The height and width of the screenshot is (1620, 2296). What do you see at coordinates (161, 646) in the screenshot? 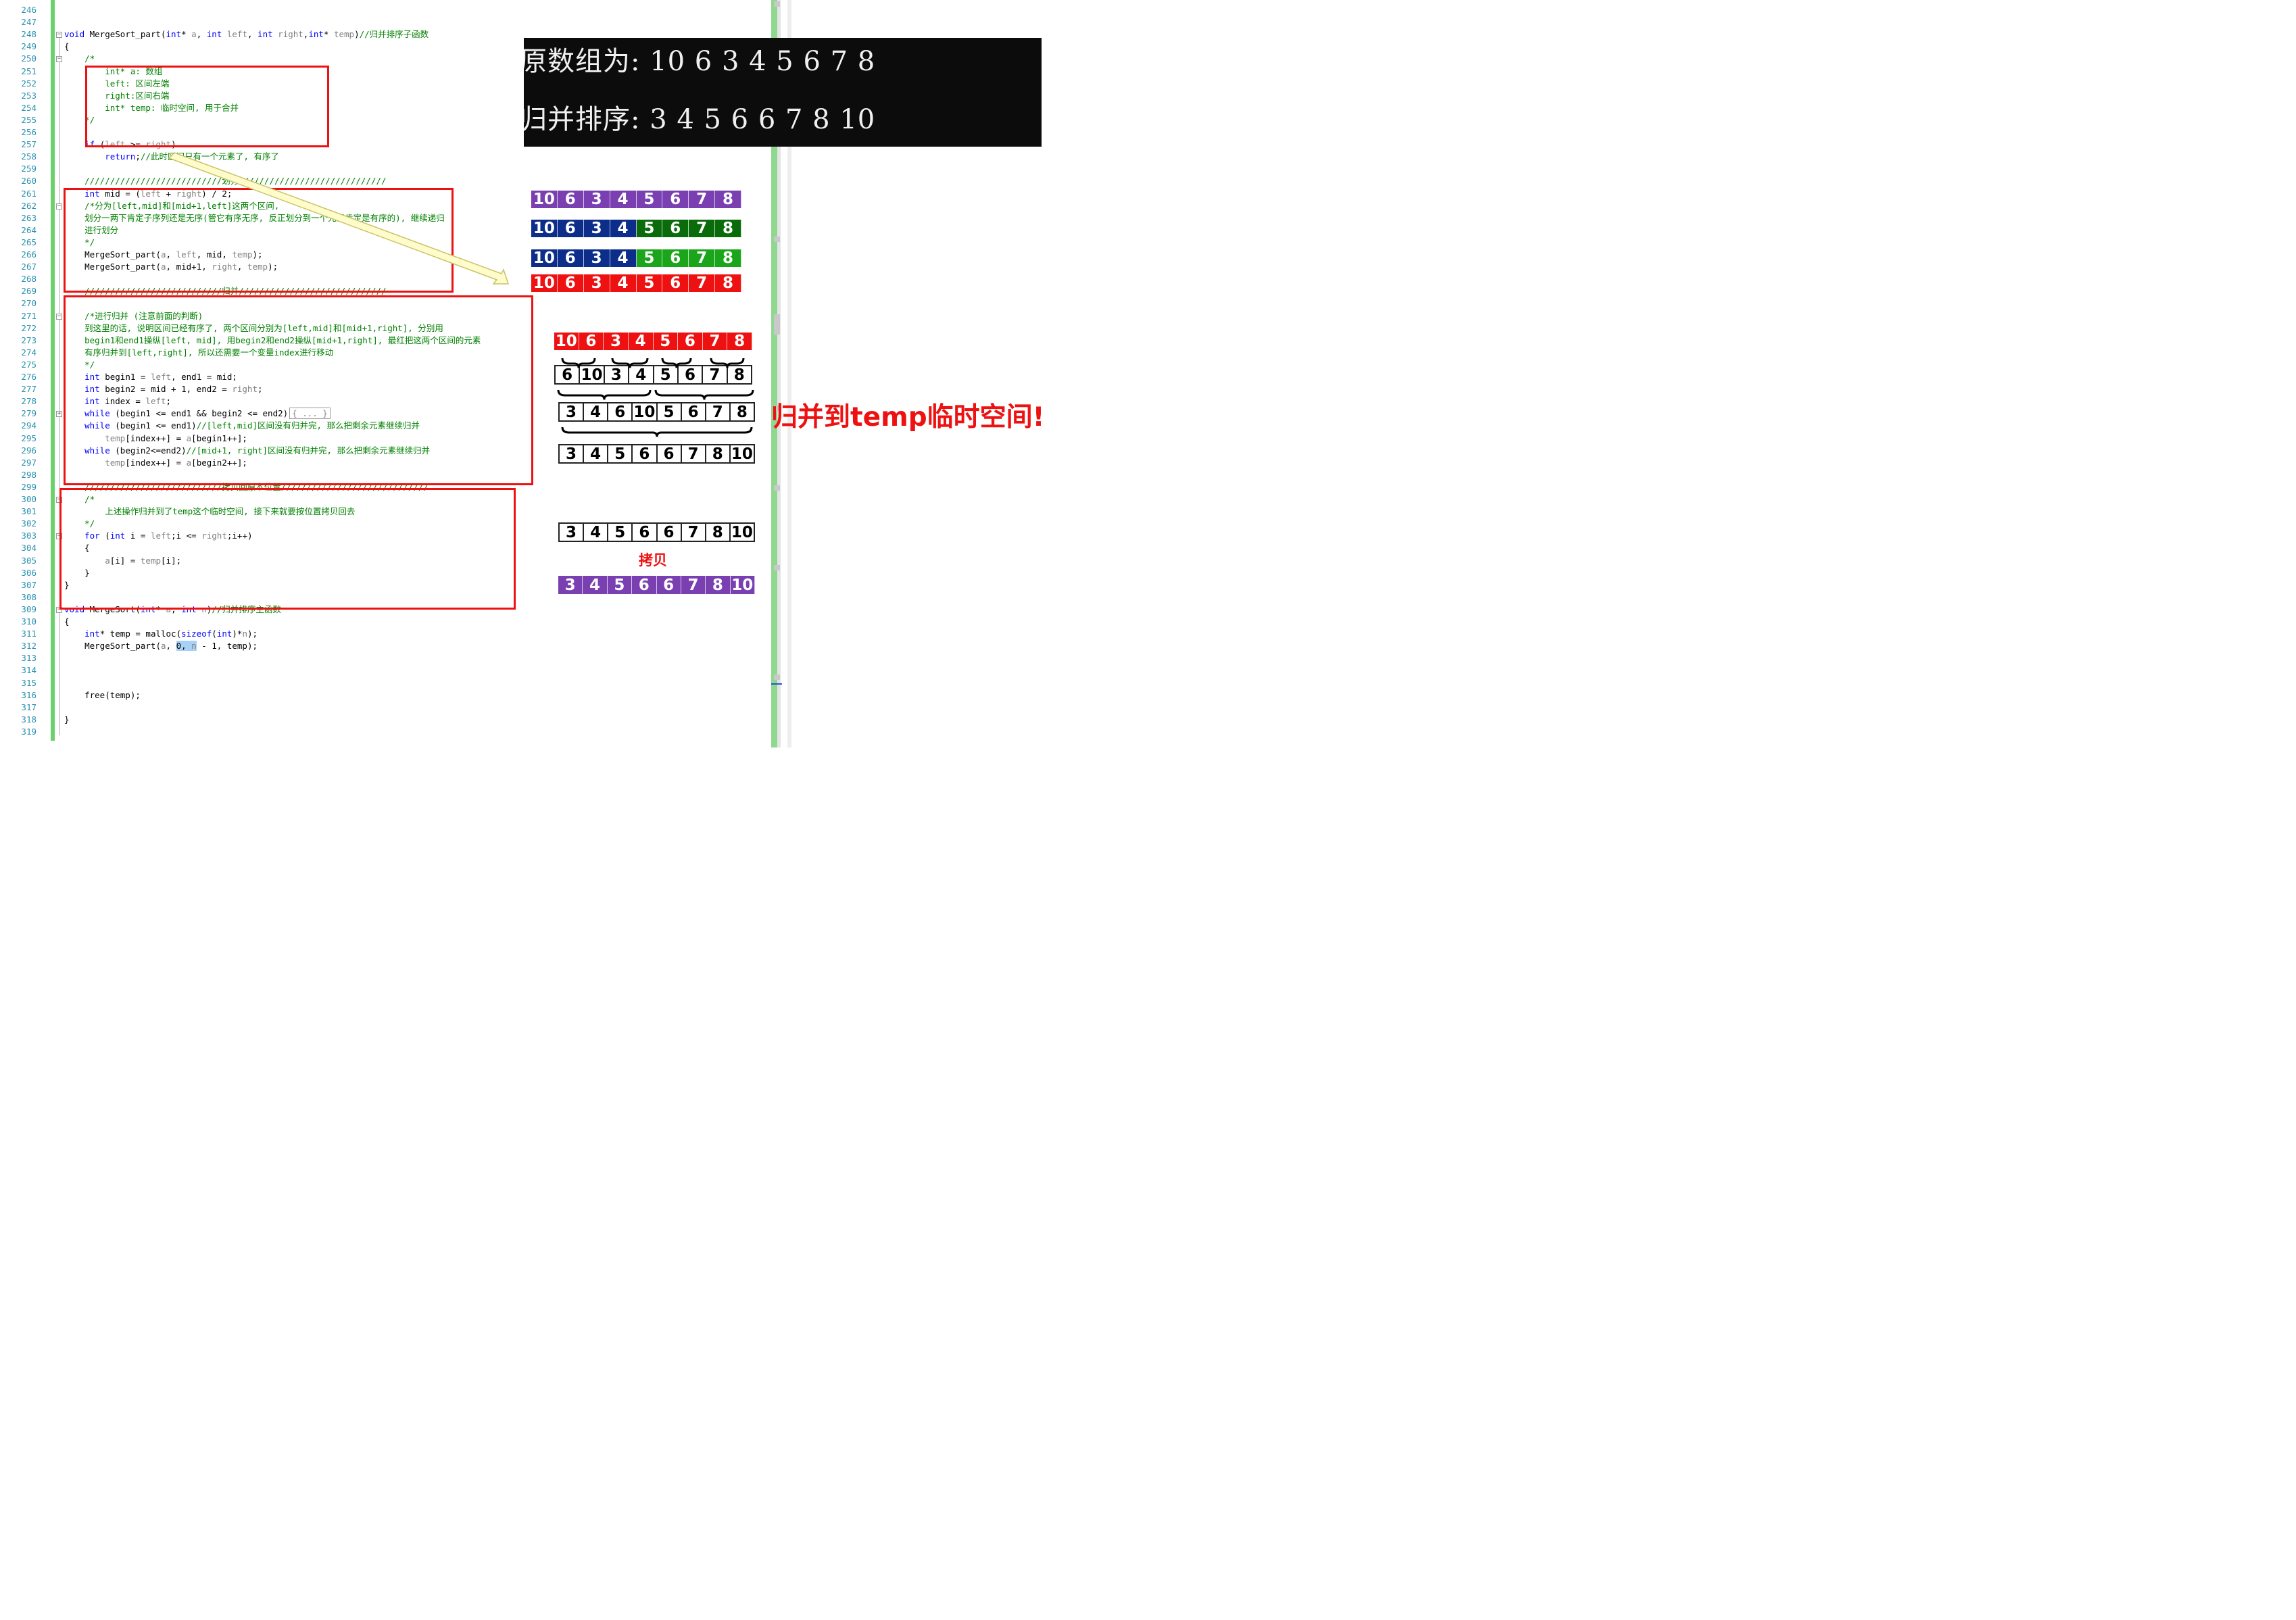
I see `code-line: MergeSort_part(a, 0, n - 1, temp);` at bounding box center [161, 646].